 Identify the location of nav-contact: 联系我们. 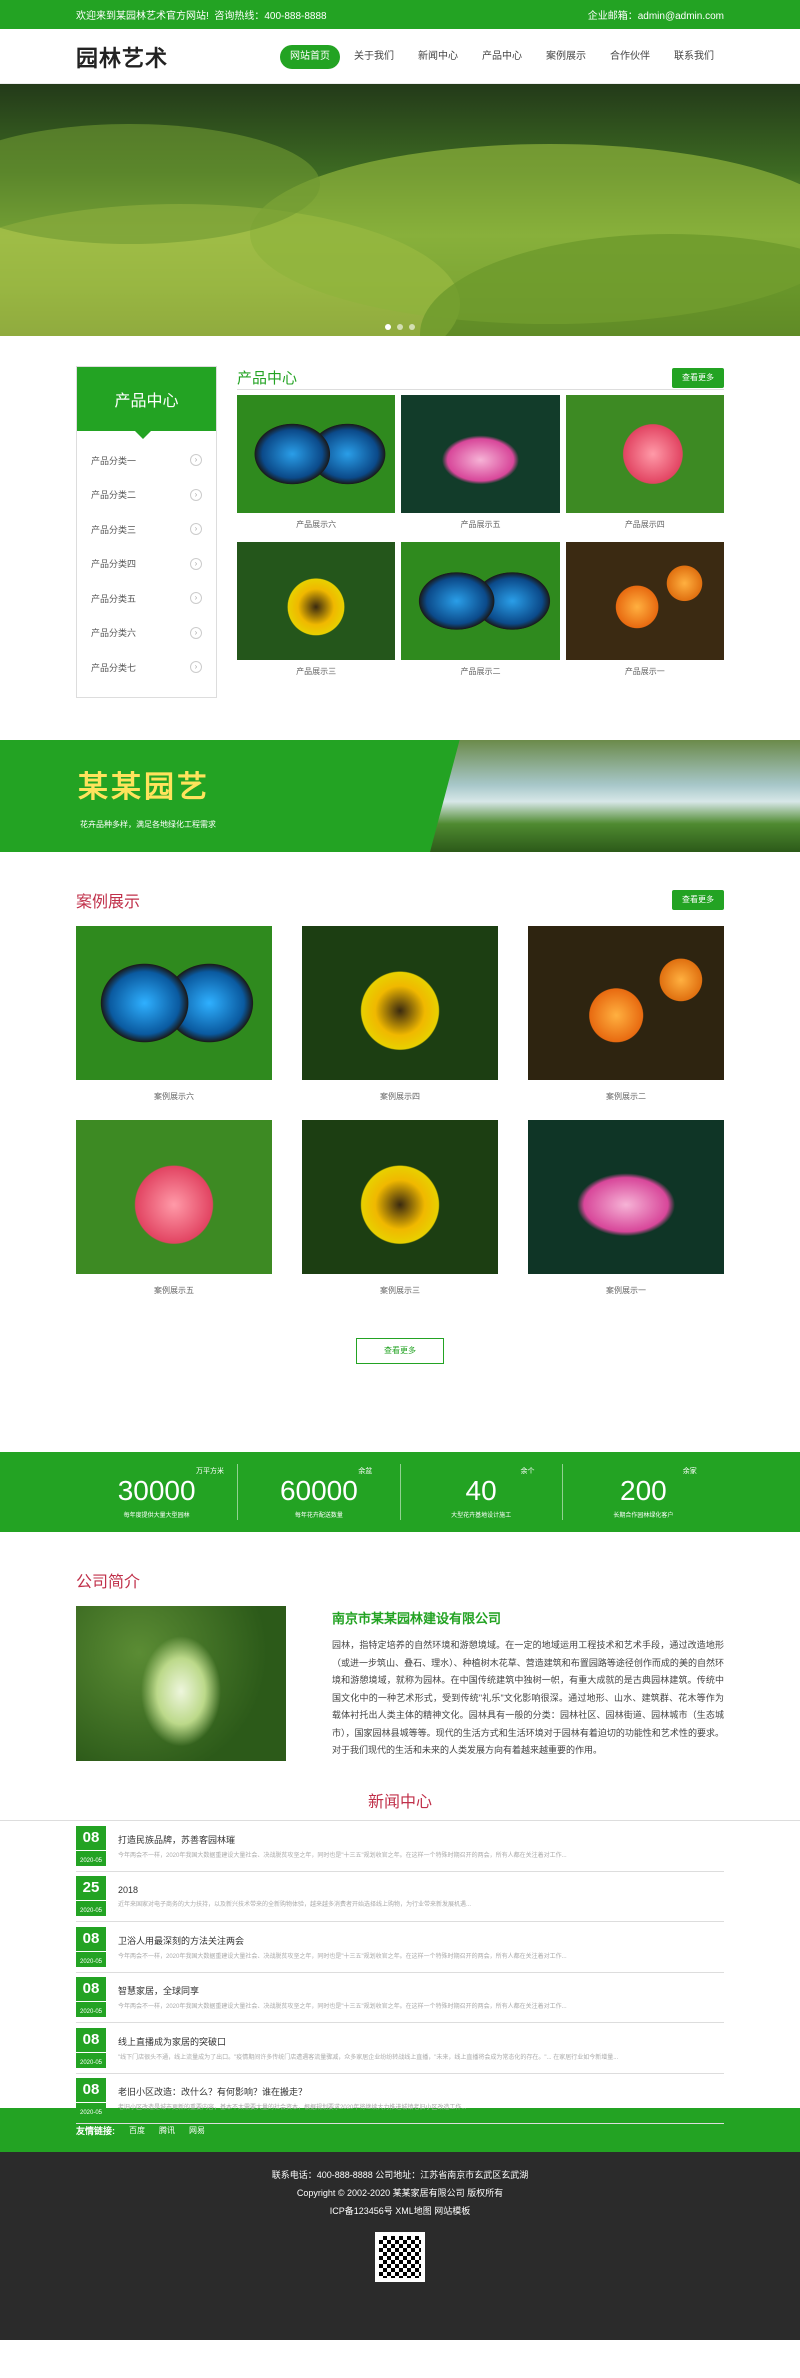
(694, 57).